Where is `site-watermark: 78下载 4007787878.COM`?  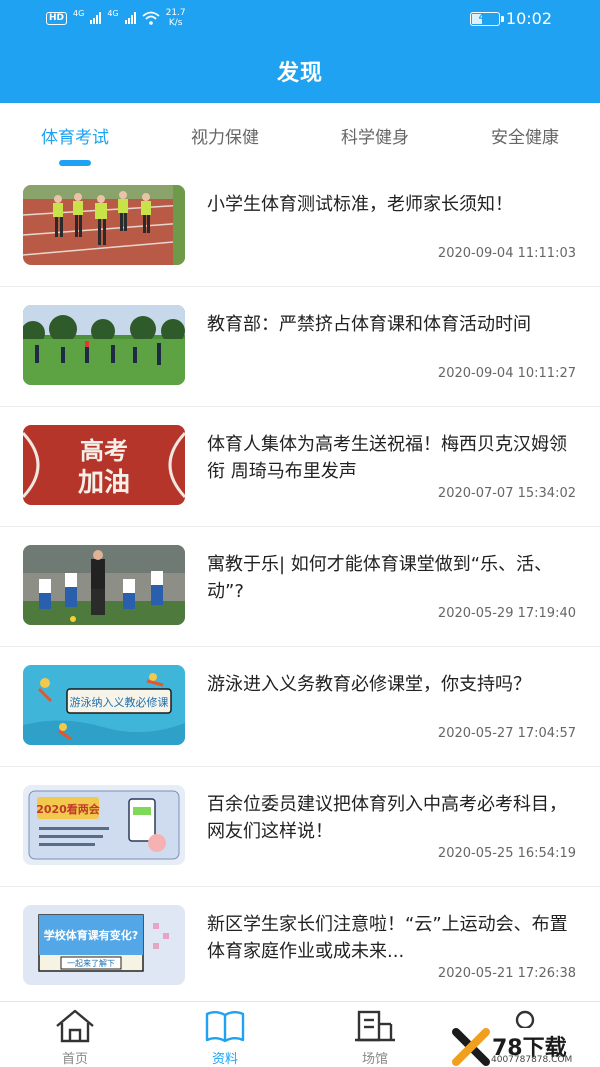
site-watermark: 78下载 4007787878.COM is located at coordinates (525, 1047).